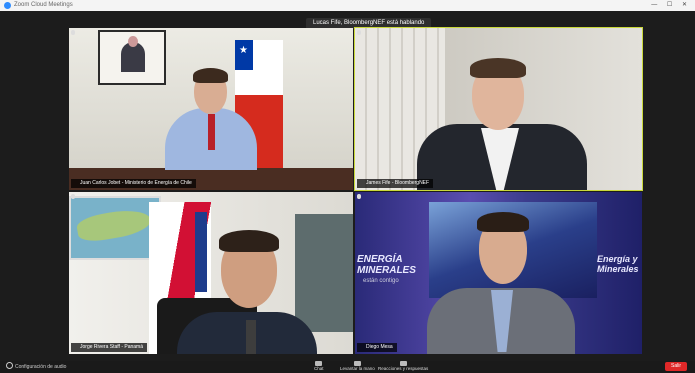 The width and height of the screenshot is (695, 373). Describe the element at coordinates (109, 347) in the screenshot. I see `participant-name-3: Jorge Rivera Staff - Panamá` at that location.